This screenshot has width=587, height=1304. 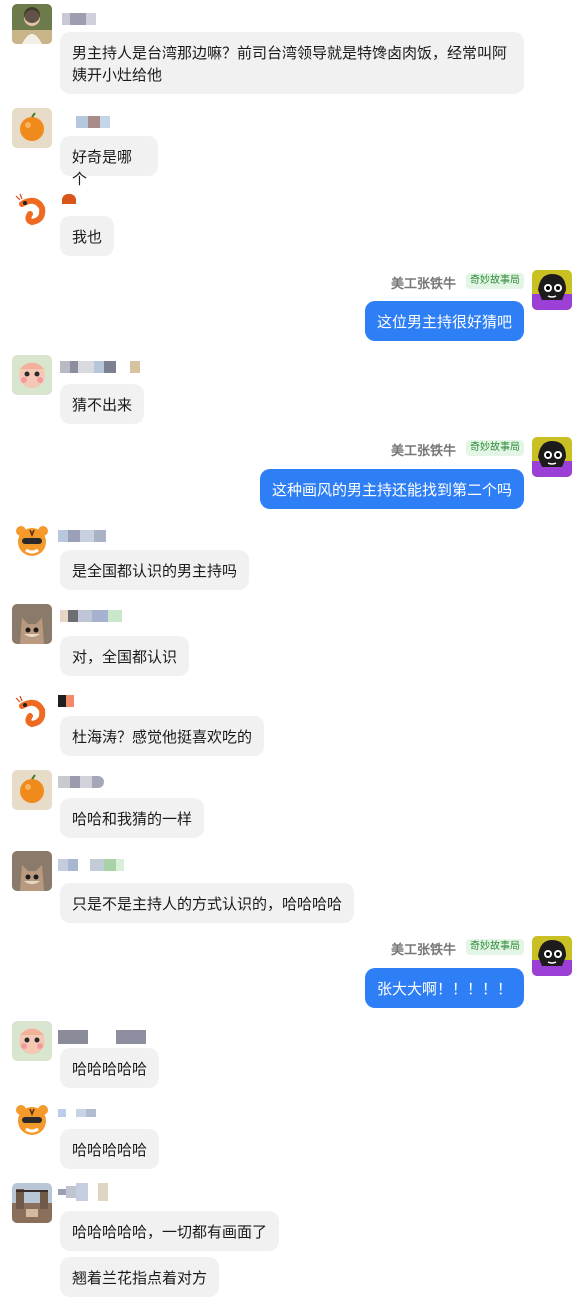 I want to click on message-bubble: 这种画风的男主持还能找到第二个吗, so click(x=392, y=489).